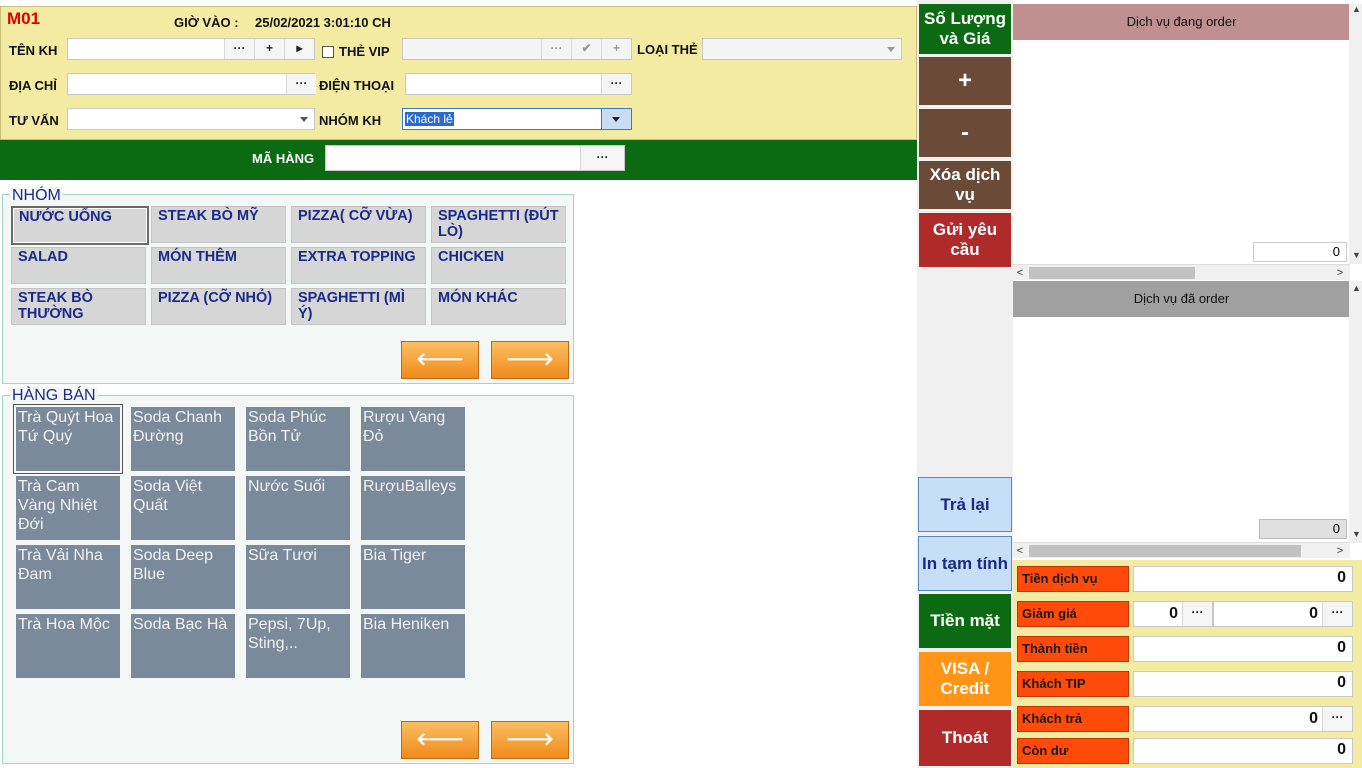  What do you see at coordinates (358, 224) in the screenshot?
I see `group-button: PIZZA( CỠ VỪA)` at bounding box center [358, 224].